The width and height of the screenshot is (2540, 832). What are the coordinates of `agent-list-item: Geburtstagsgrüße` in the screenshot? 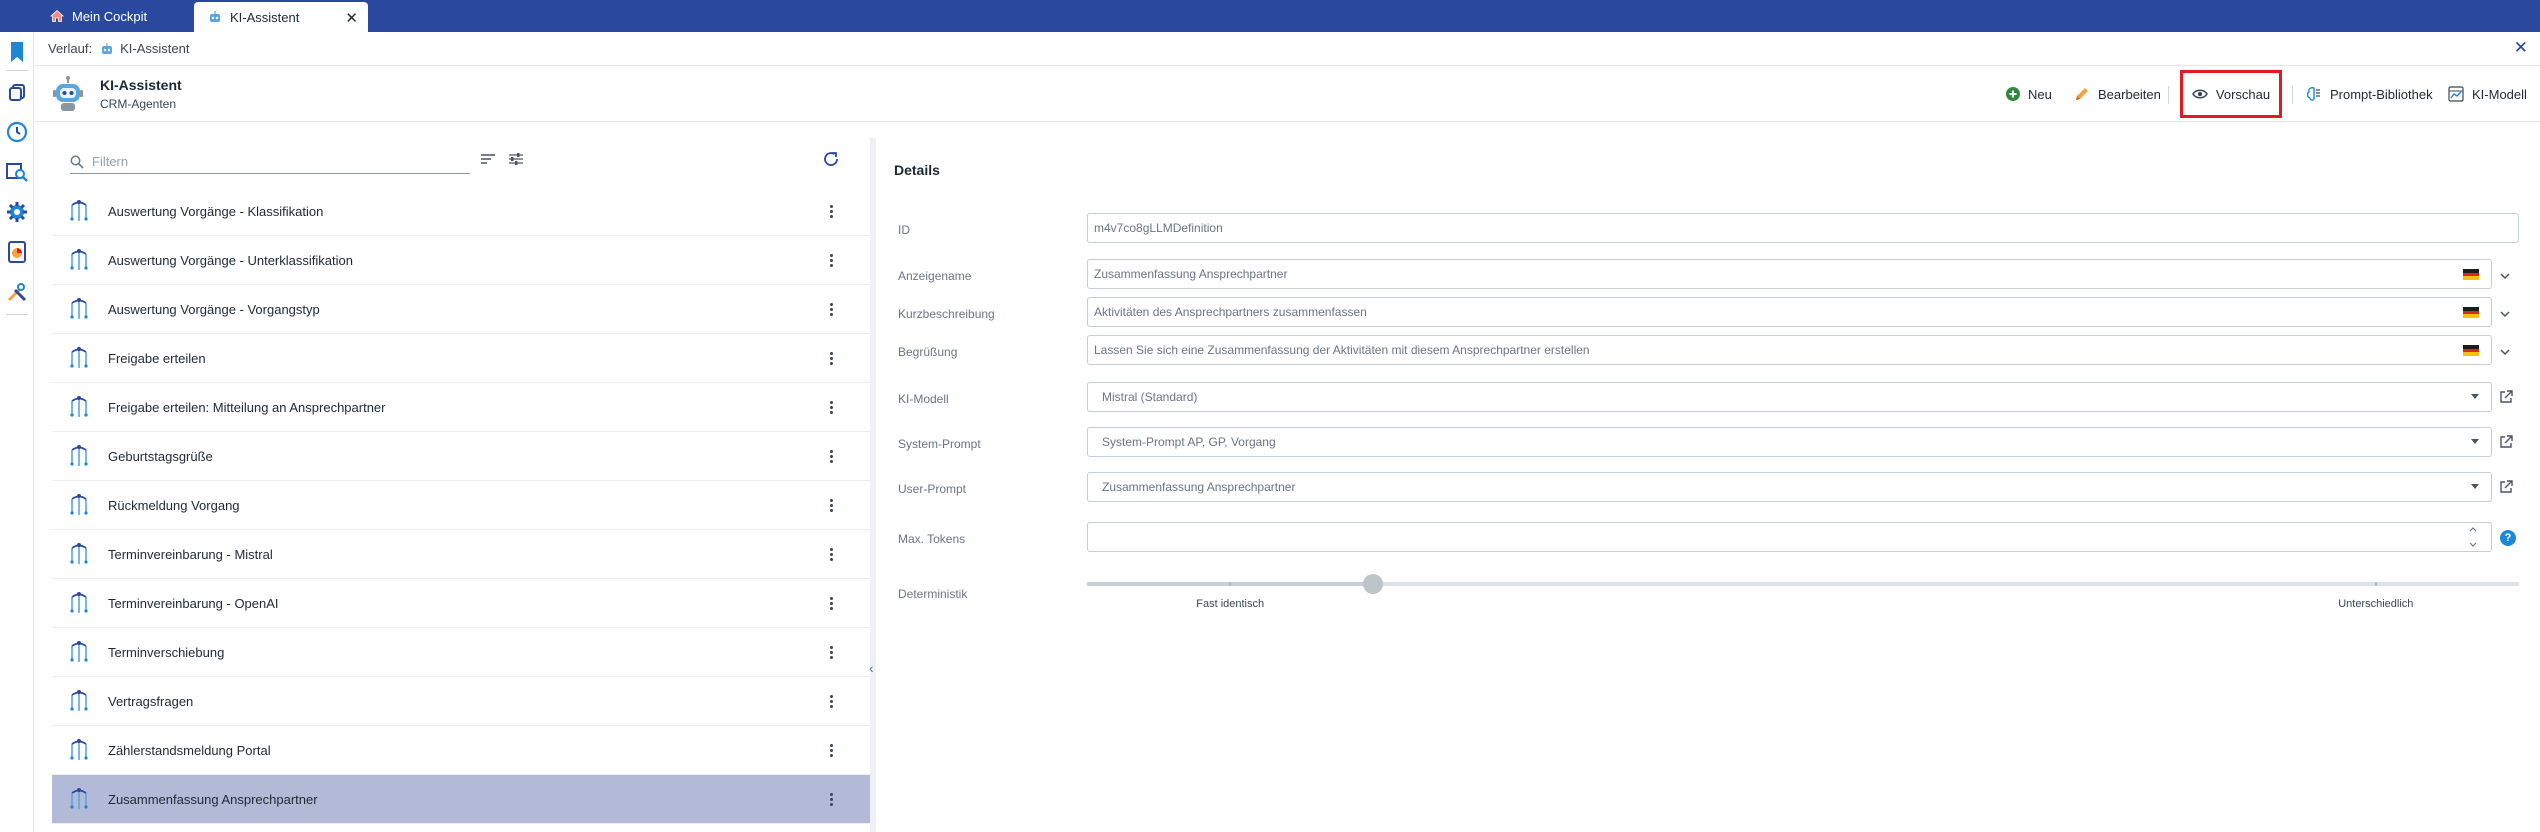 It's located at (461, 456).